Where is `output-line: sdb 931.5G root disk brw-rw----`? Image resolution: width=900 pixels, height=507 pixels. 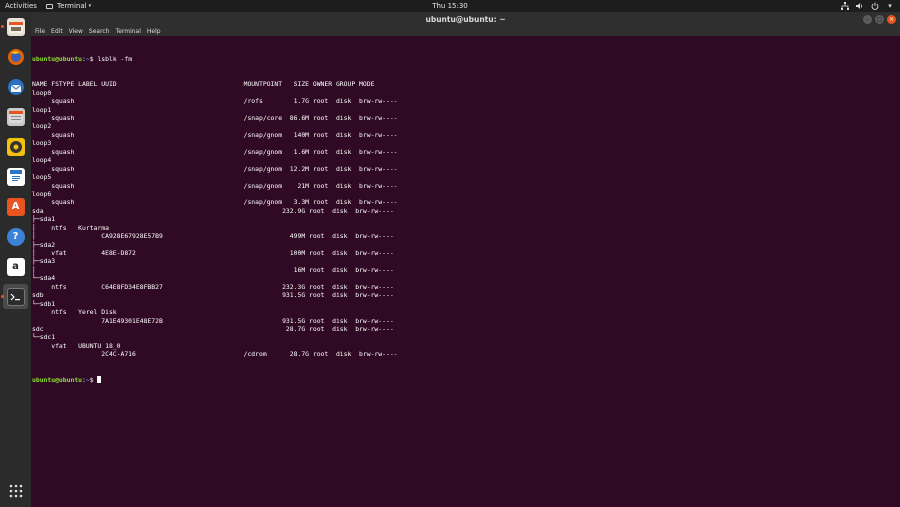 output-line: sdb 931.5G root disk brw-rw---- is located at coordinates (213, 295).